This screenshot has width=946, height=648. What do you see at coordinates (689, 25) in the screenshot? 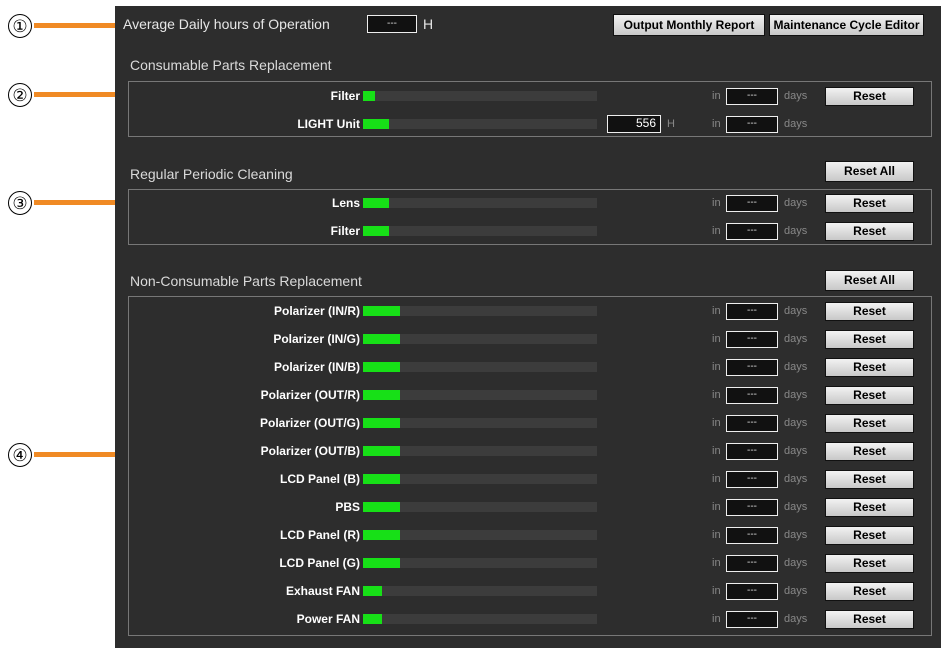
I see `output-monthly-report-button: Output Monthly Report` at bounding box center [689, 25].